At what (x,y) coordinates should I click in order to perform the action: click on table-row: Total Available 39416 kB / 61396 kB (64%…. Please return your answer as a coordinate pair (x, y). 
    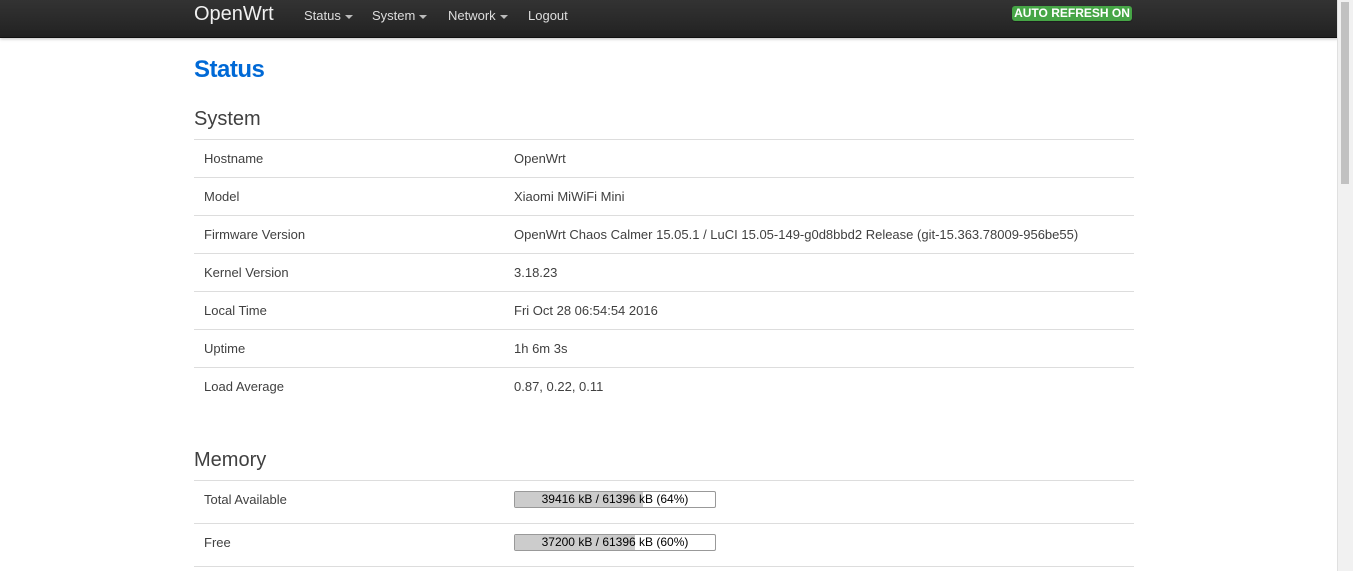
    Looking at the image, I should click on (664, 501).